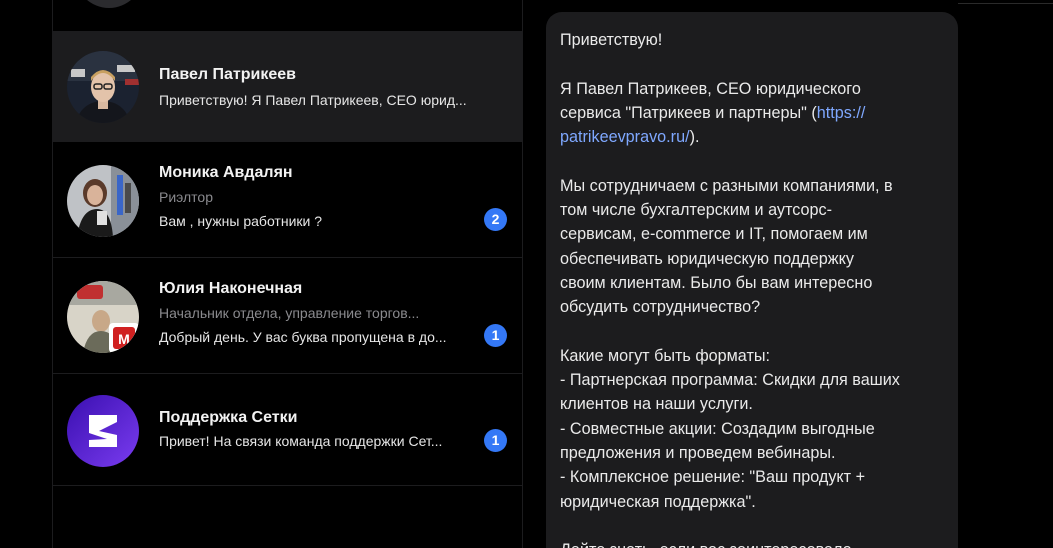  What do you see at coordinates (231, 288) in the screenshot?
I see `chat-name: Юлия Наконечная` at bounding box center [231, 288].